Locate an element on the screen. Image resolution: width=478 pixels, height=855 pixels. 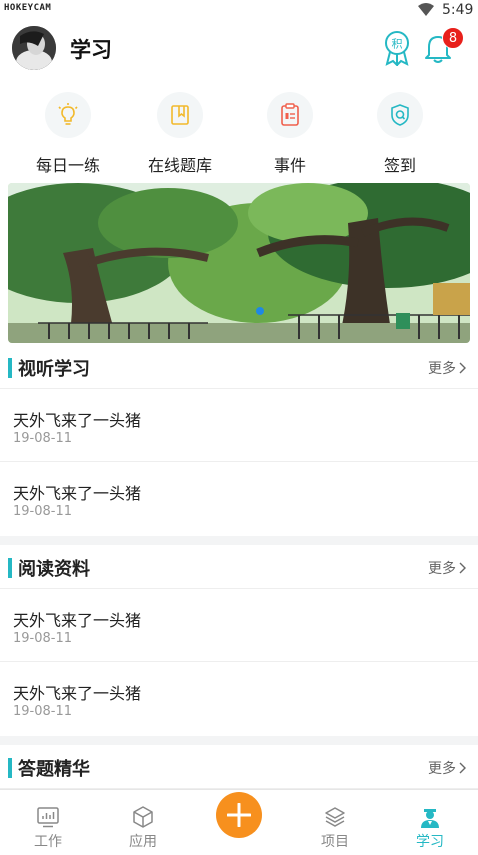
section-title: 答题精华 is located at coordinates (54, 769).